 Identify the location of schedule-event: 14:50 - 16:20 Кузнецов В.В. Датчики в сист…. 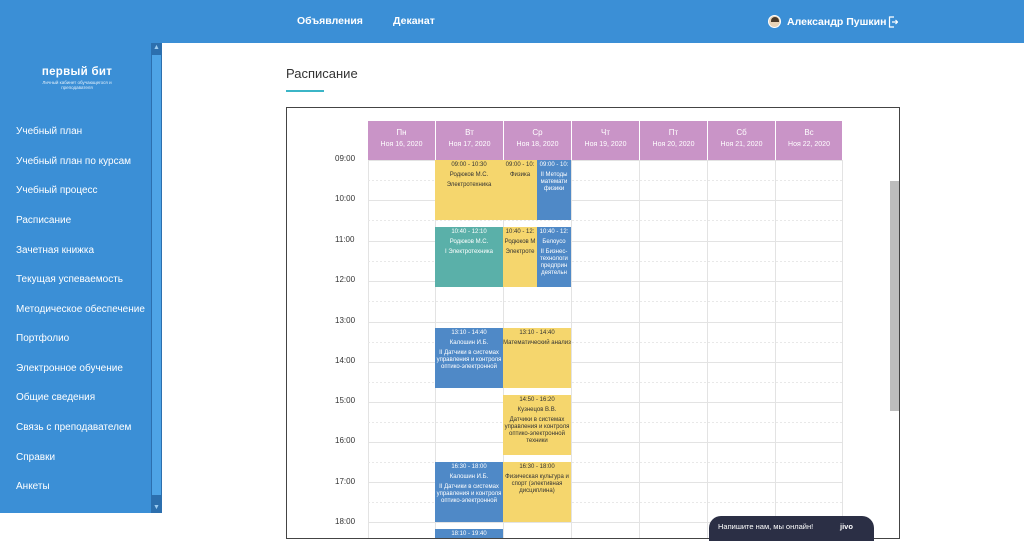
(537, 425).